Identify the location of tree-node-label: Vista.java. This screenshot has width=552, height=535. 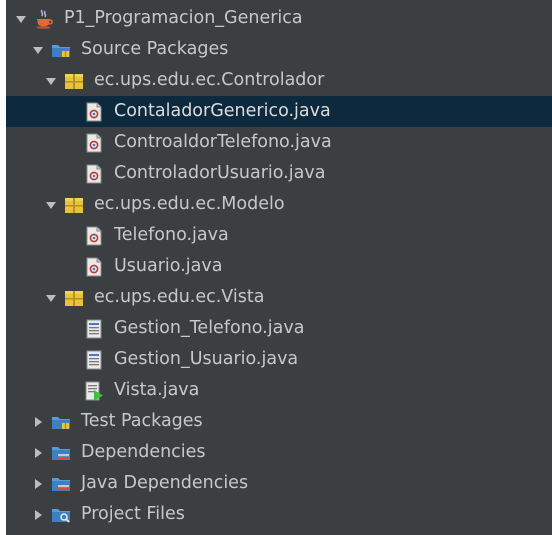
(157, 390).